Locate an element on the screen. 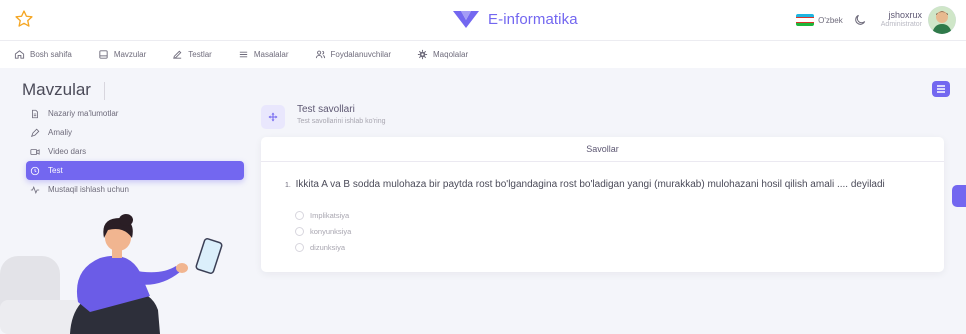  home-icon is located at coordinates (19, 54).